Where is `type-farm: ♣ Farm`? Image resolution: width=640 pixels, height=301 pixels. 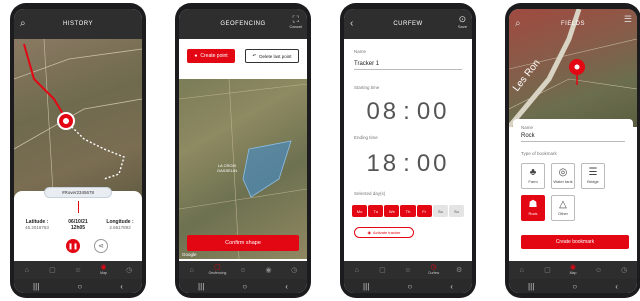
type-farm: ♣ Farm is located at coordinates (533, 176).